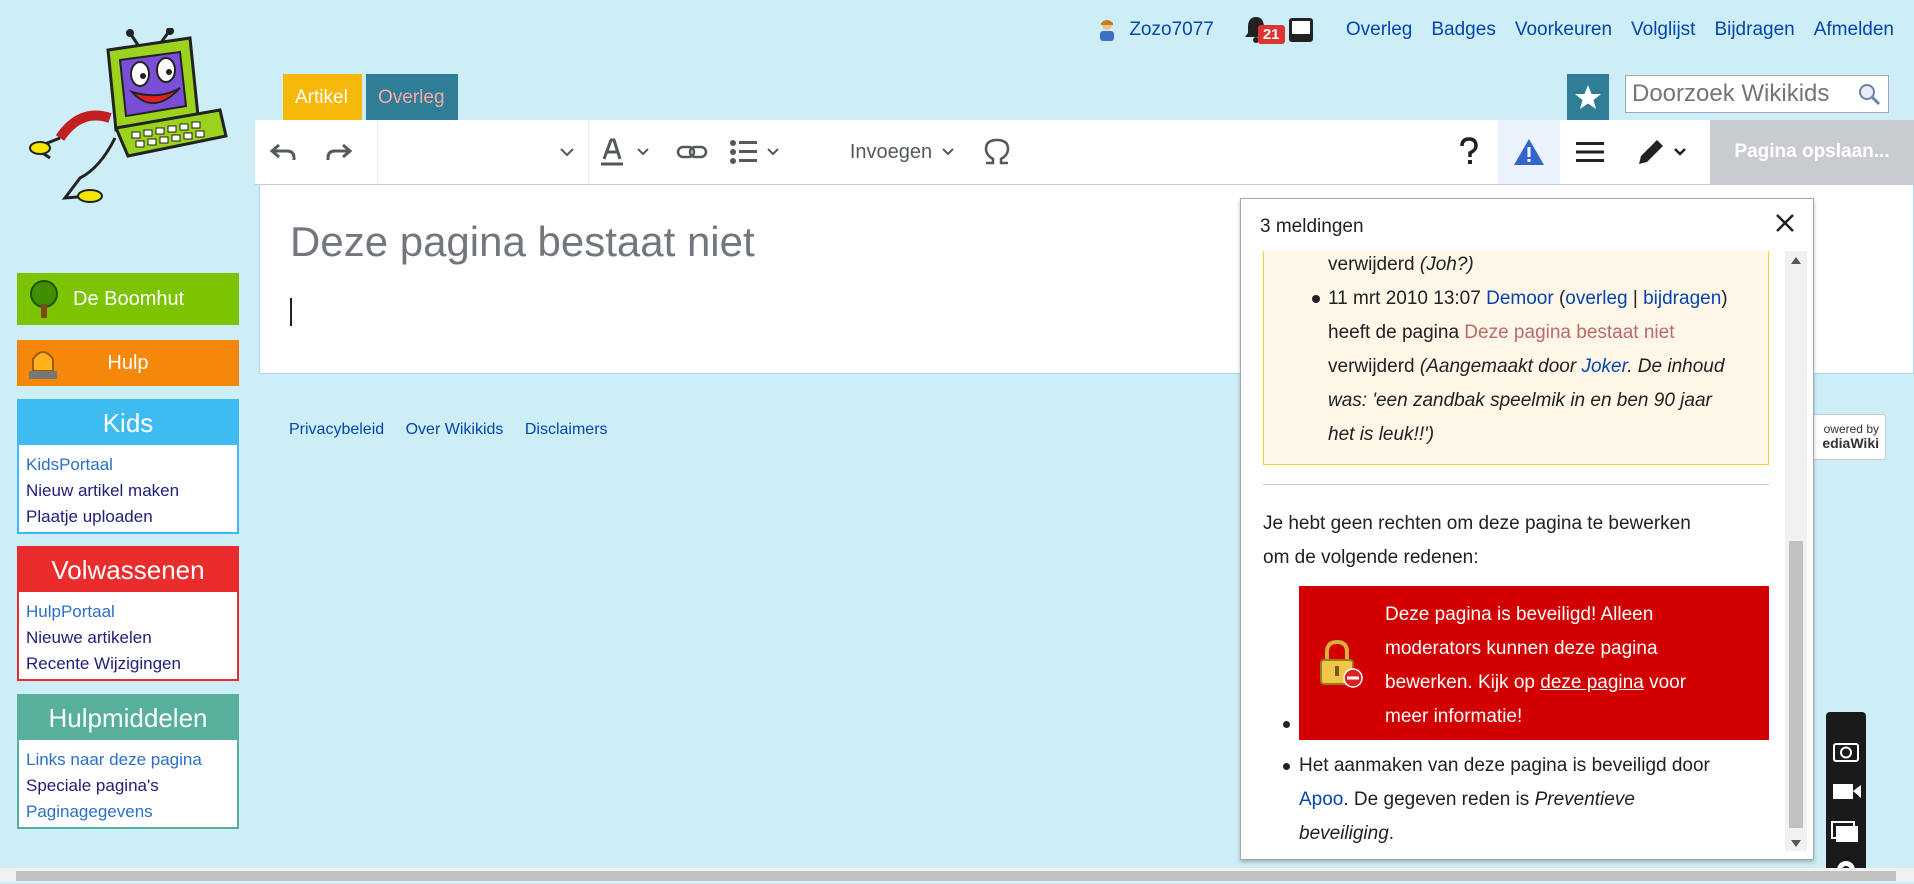 This screenshot has width=1914, height=884. I want to click on sidebar-hulp-label: Hulp, so click(128, 362).